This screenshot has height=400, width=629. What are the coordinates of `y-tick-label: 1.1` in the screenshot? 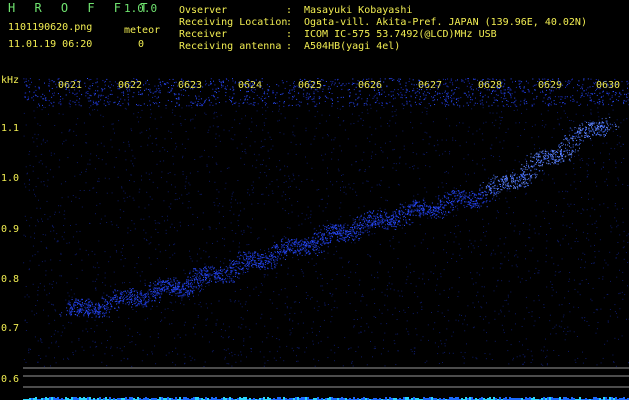 It's located at (10, 128).